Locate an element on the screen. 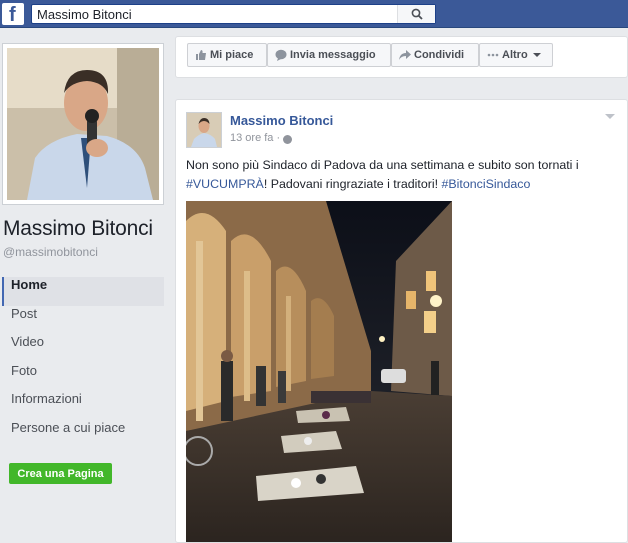 Image resolution: width=628 pixels, height=543 pixels. page-handle: @massimobitonci is located at coordinates (50, 252).